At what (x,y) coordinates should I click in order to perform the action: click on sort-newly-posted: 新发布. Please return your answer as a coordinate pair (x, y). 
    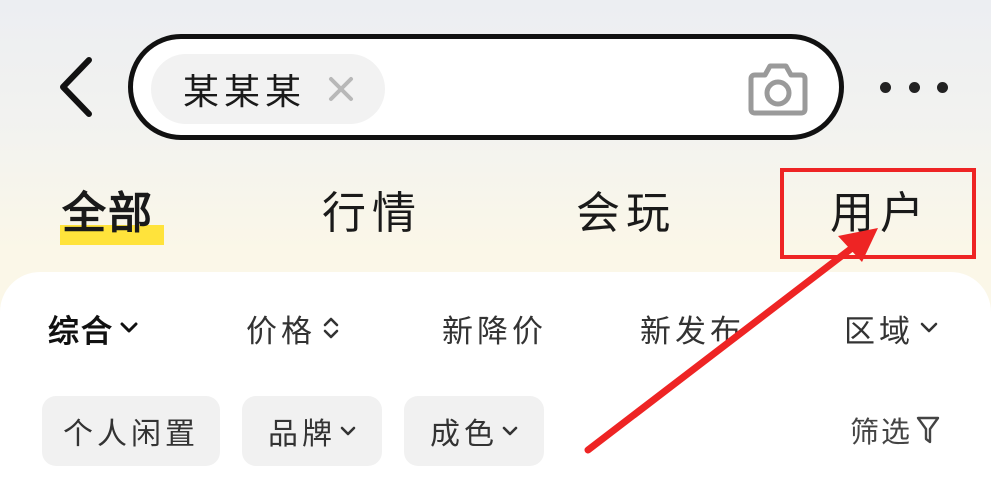
    Looking at the image, I should click on (692, 328).